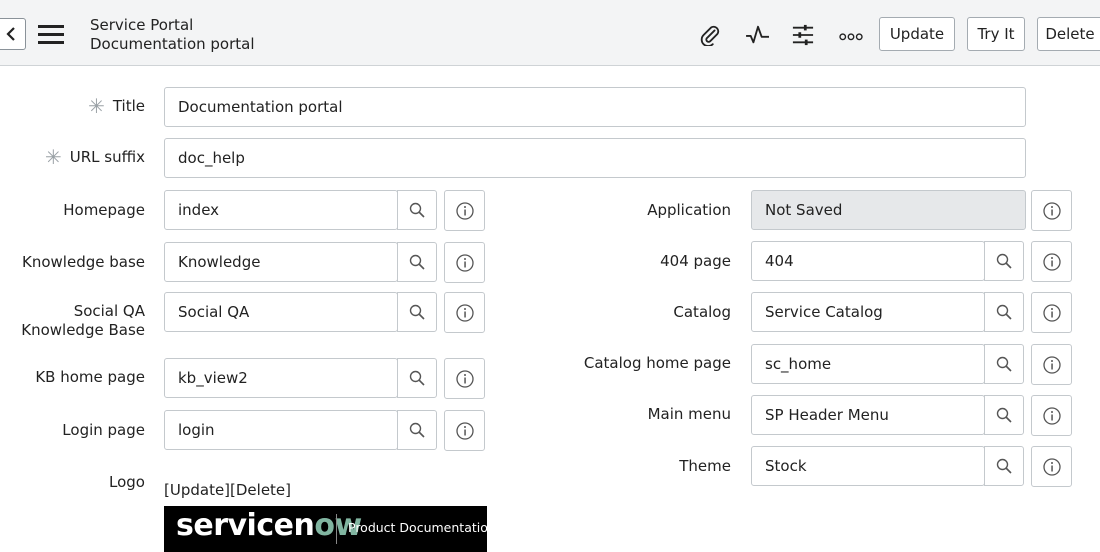  What do you see at coordinates (710, 35) in the screenshot?
I see `paperclip-icon` at bounding box center [710, 35].